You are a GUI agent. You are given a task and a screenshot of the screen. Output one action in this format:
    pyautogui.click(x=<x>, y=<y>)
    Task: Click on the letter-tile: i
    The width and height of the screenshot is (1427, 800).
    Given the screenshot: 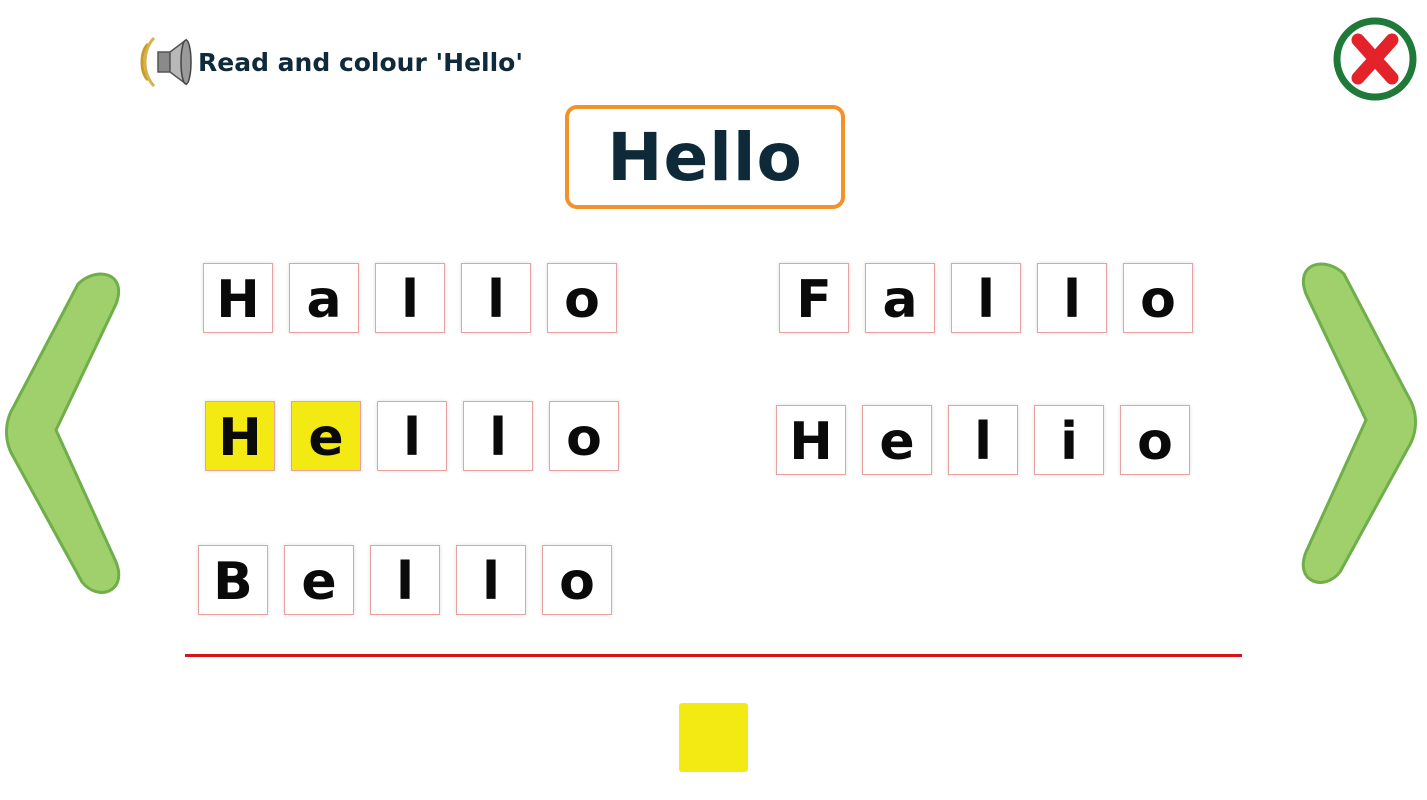 What is the action you would take?
    pyautogui.click(x=1069, y=440)
    